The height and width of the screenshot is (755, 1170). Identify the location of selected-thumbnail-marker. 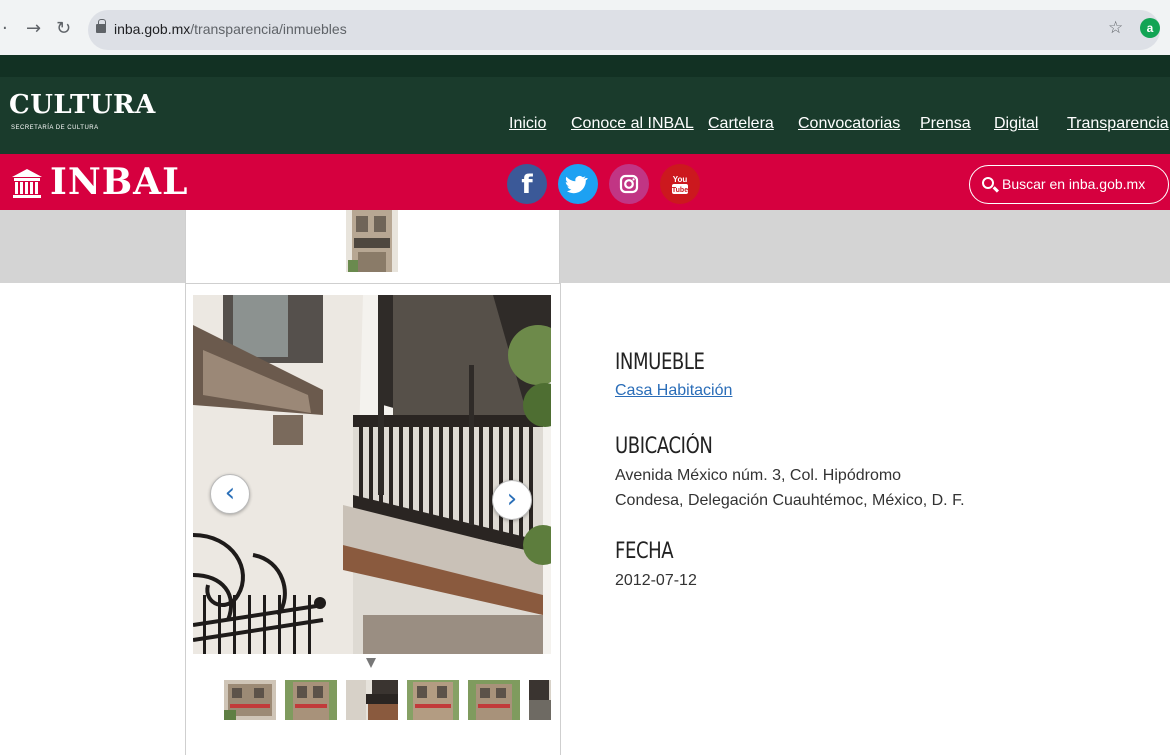
(371, 663).